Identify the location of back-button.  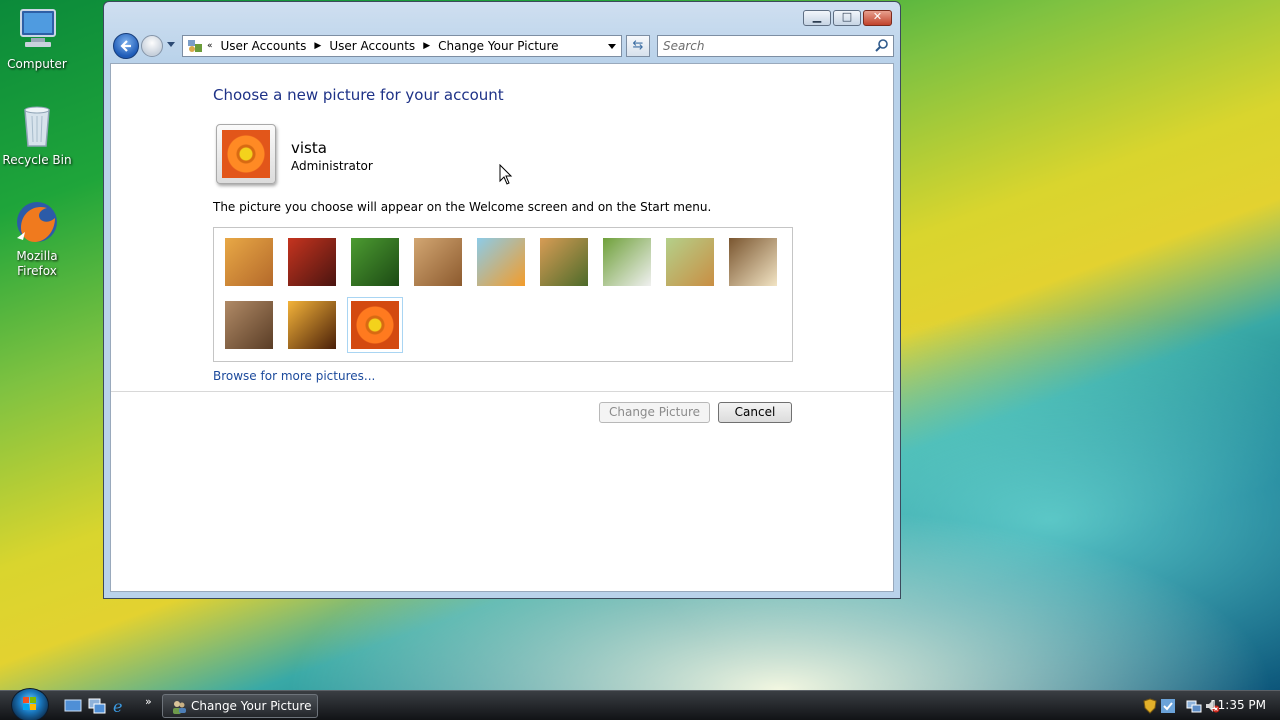
(126, 46).